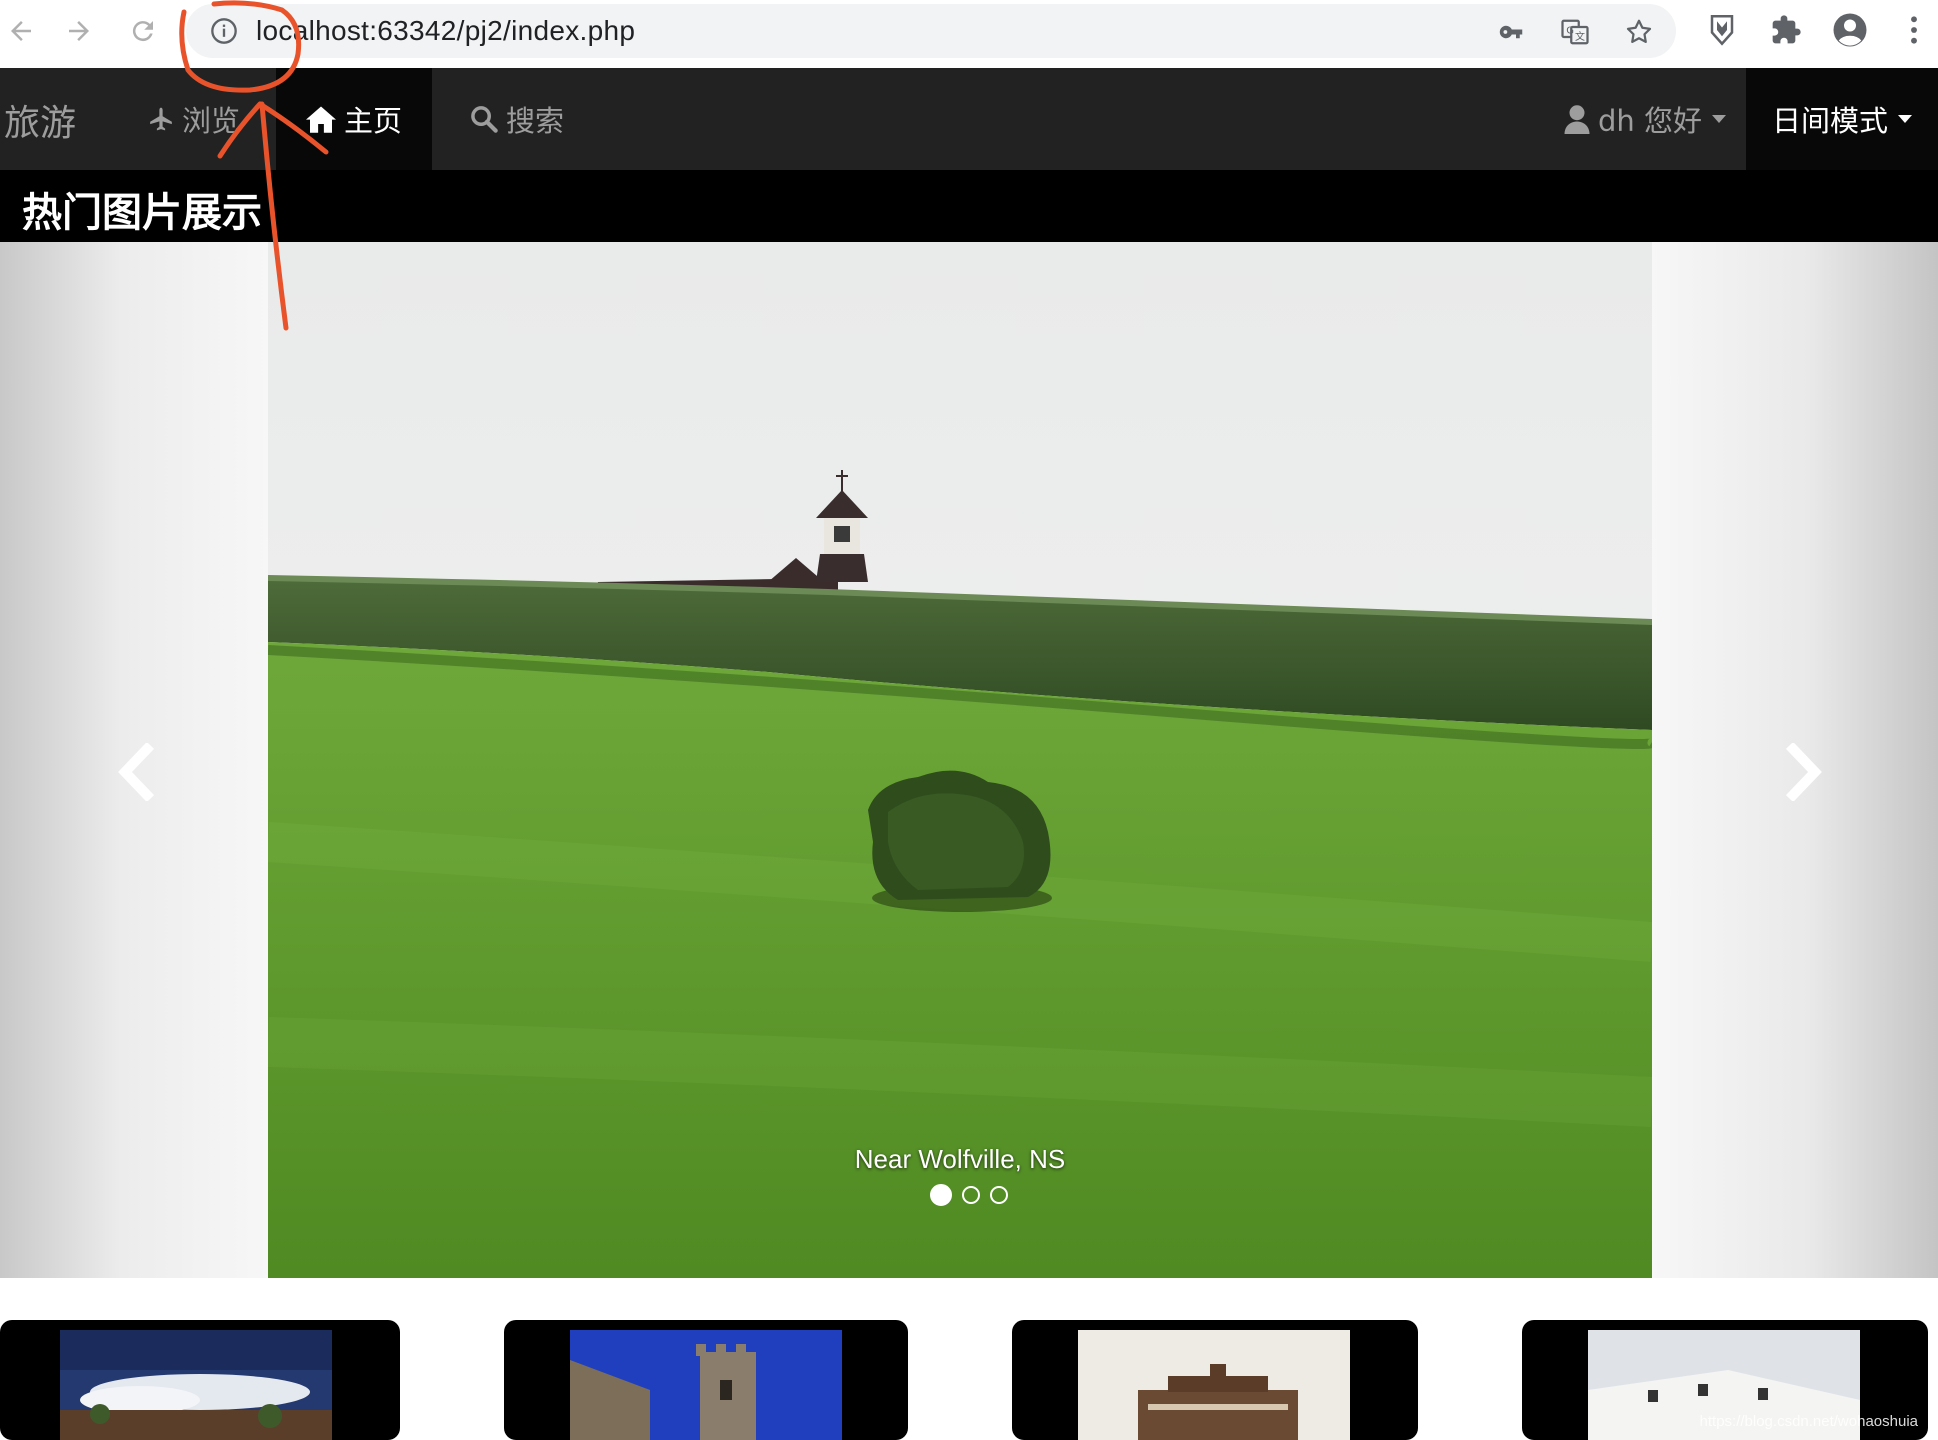  What do you see at coordinates (211, 121) in the screenshot?
I see `nav-browse-label: 浏览` at bounding box center [211, 121].